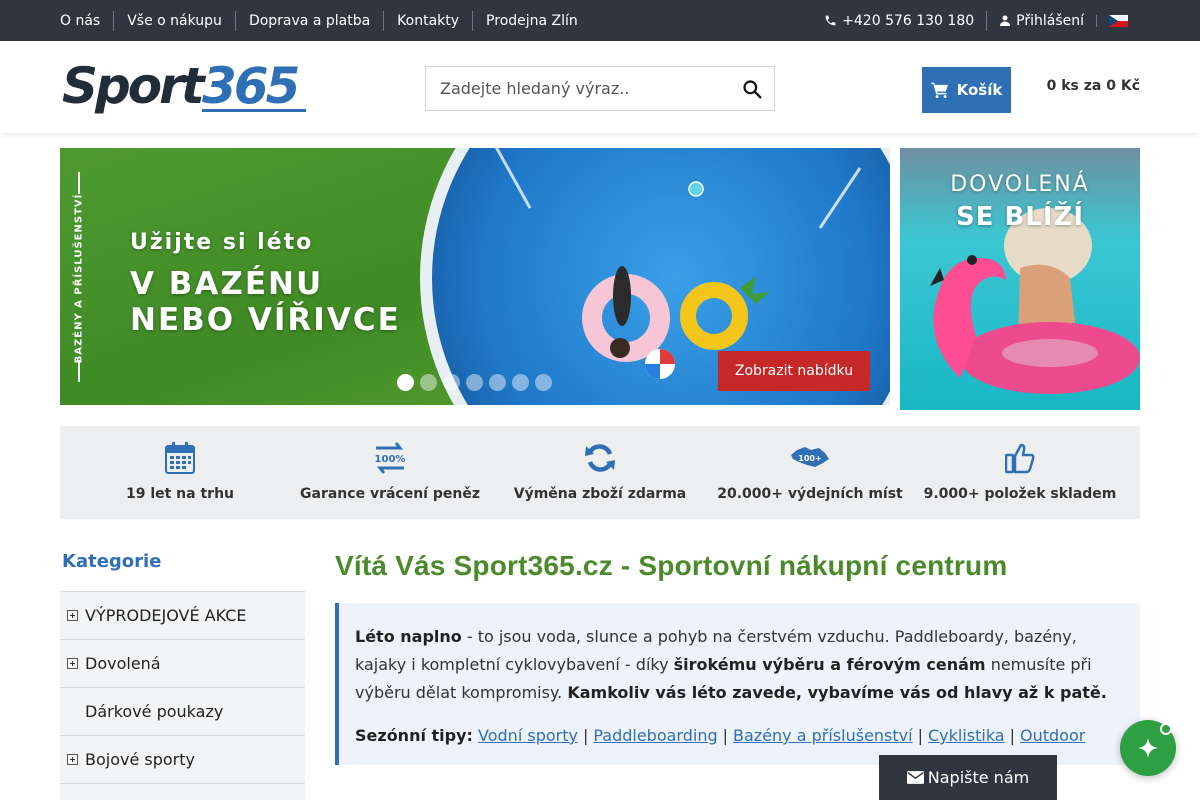 The height and width of the screenshot is (800, 1200). Describe the element at coordinates (810, 494) in the screenshot. I see `usp-label-pickup-points: 20.000+ výdejních míst` at that location.